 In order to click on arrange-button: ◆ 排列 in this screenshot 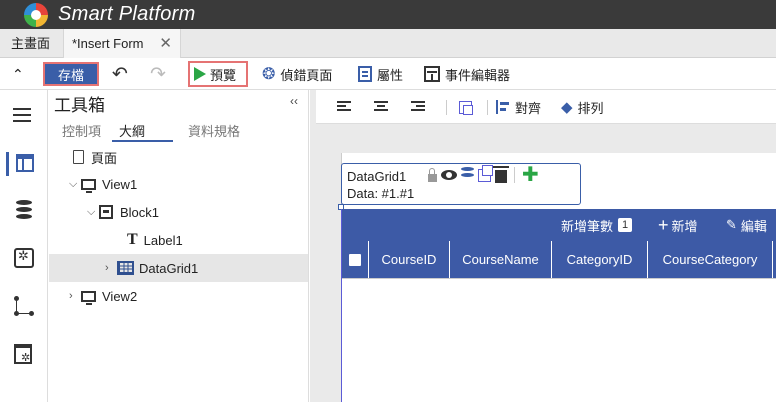, I will do `click(582, 107)`.